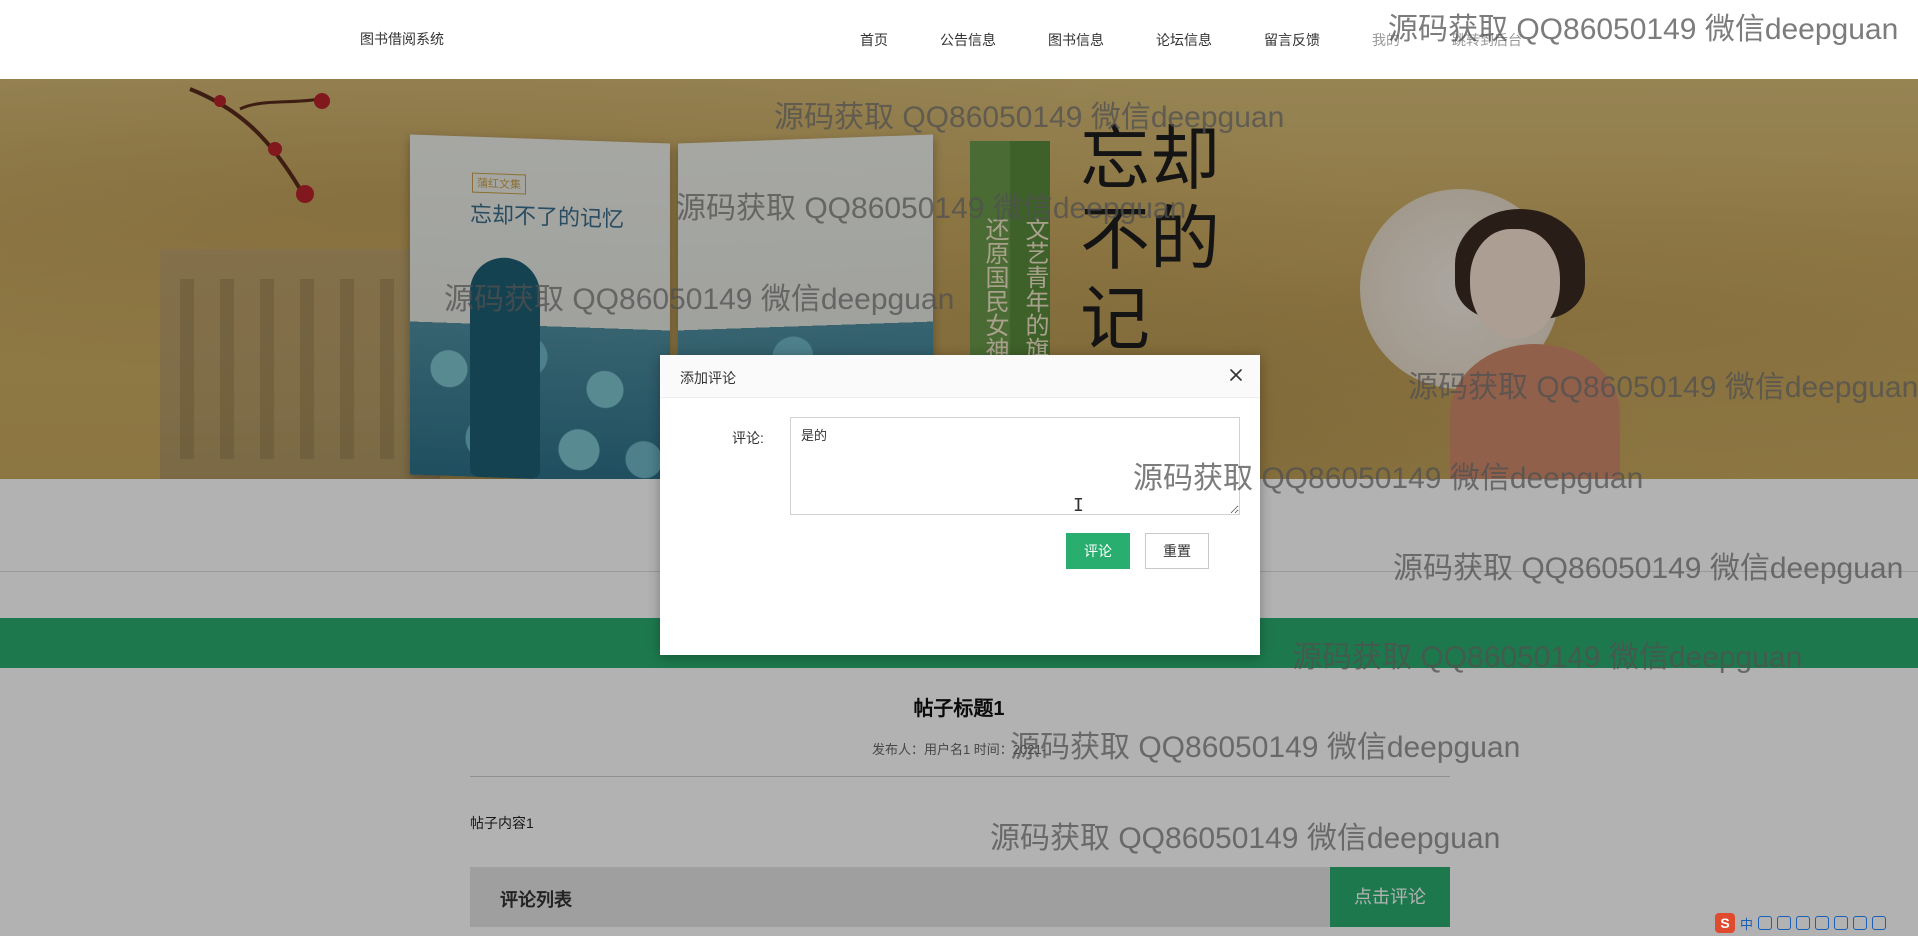  I want to click on close-icon, so click(1236, 375).